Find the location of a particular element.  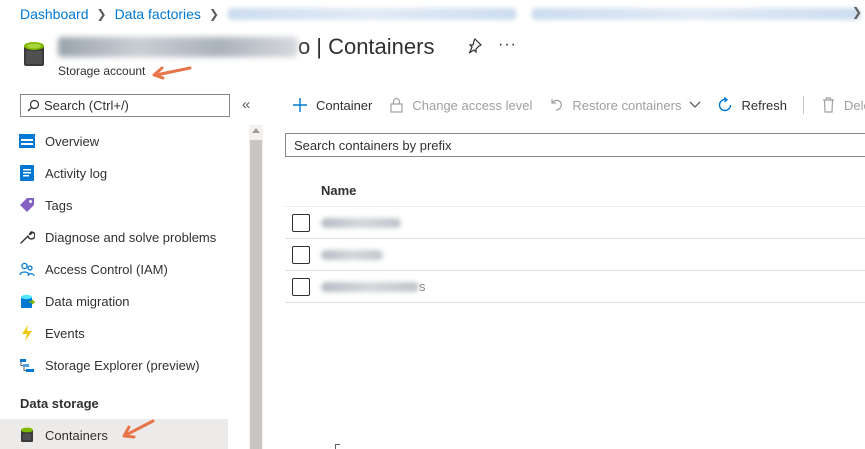

table-row: s is located at coordinates (575, 287).